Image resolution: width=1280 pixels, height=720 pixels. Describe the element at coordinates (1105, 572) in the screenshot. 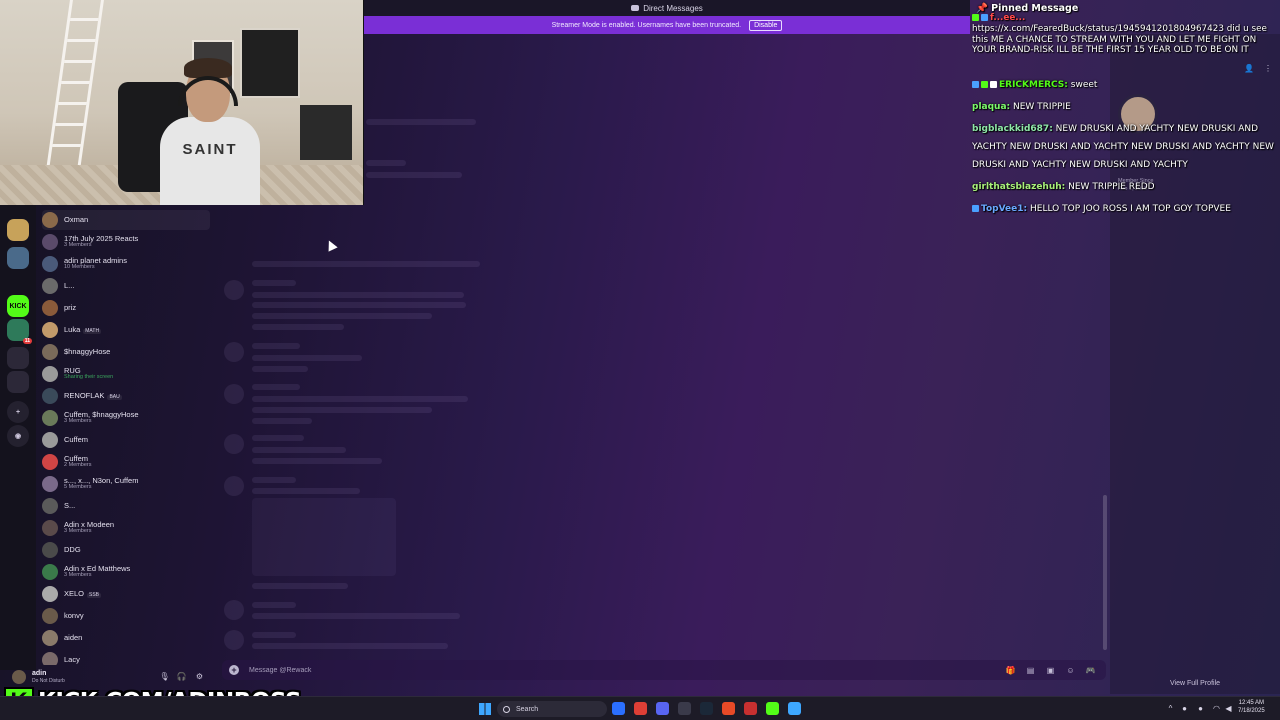

I see `message-scrollbar` at that location.